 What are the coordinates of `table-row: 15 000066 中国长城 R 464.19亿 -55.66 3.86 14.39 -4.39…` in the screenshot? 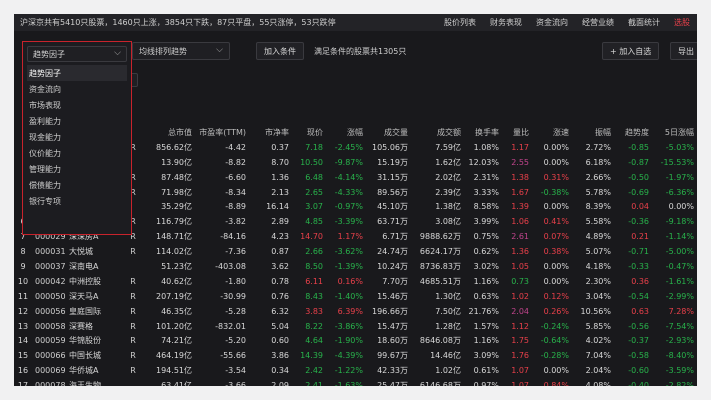 It's located at (355, 355).